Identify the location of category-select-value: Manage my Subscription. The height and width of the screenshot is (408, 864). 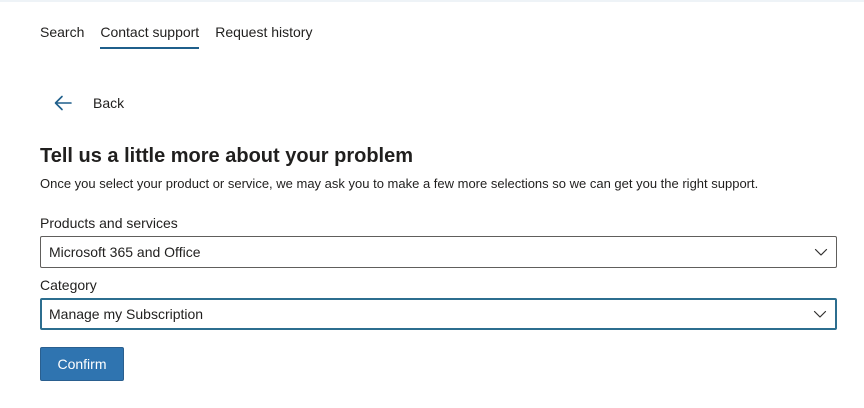
(126, 314).